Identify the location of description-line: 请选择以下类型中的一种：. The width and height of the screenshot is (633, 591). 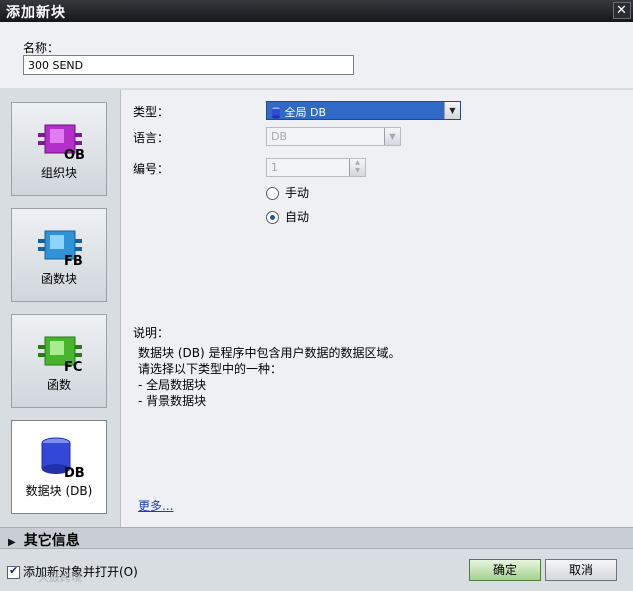
(210, 369).